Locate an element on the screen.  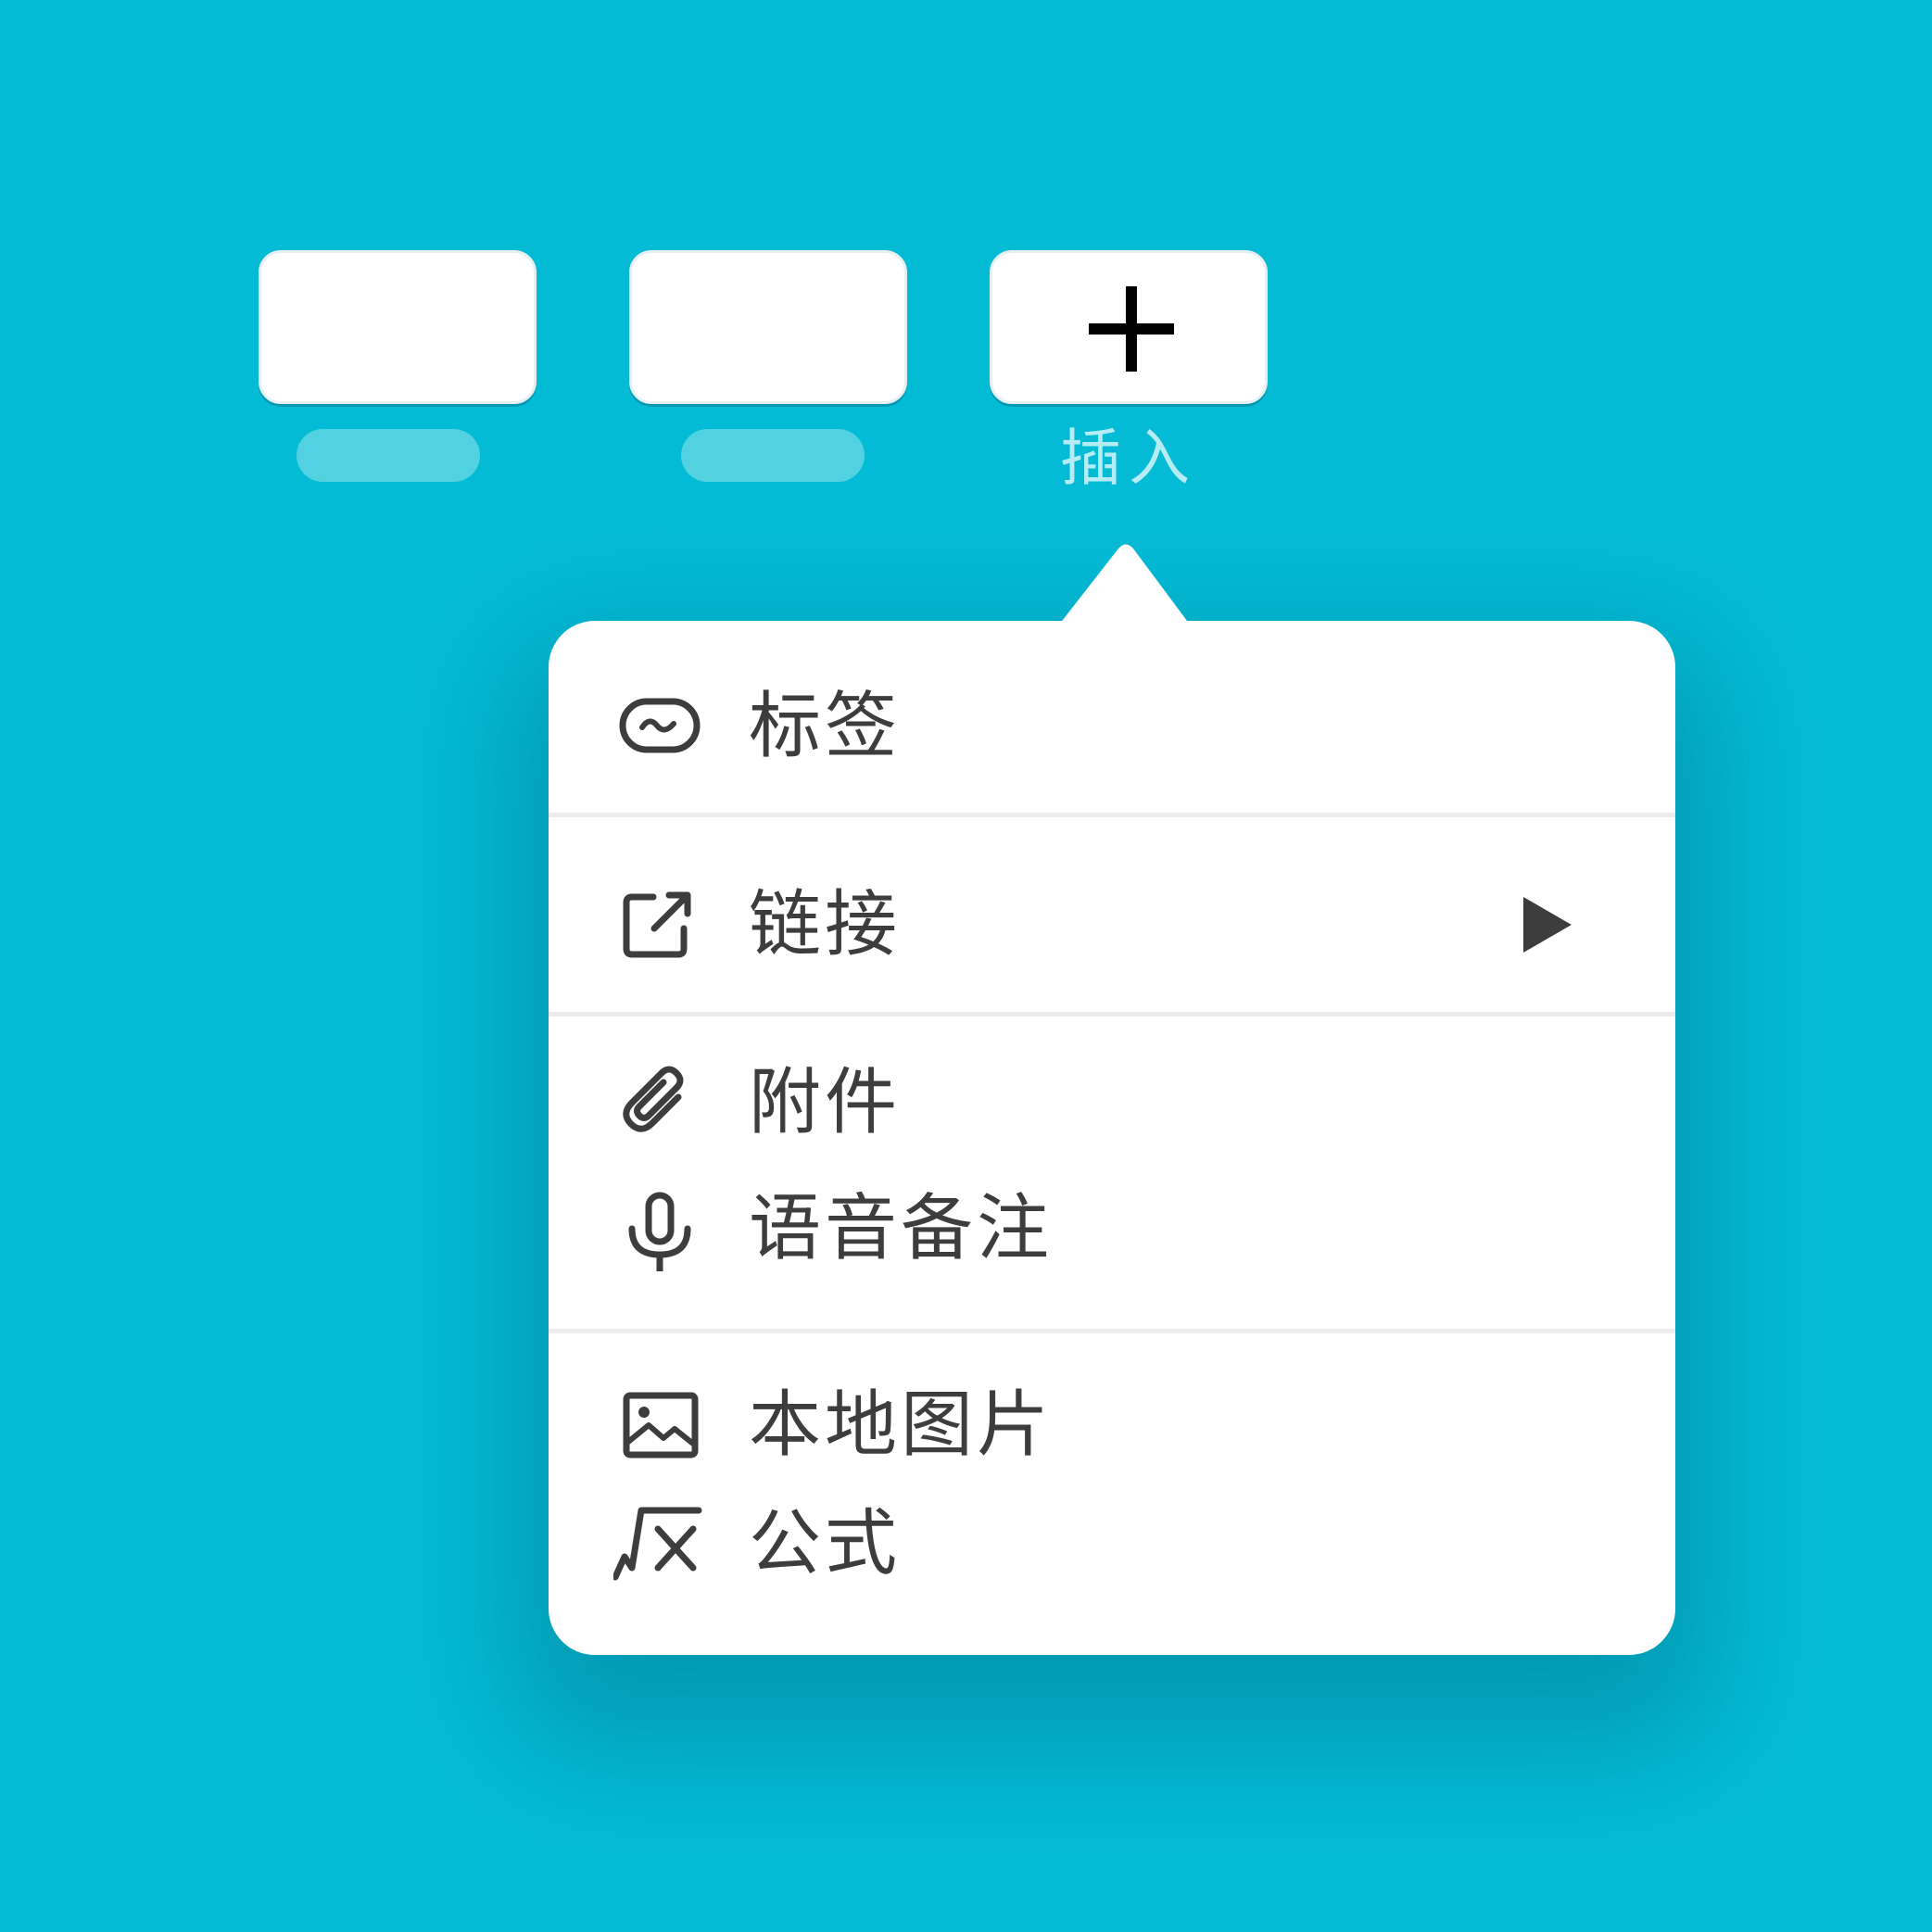
menu-item-tag: 标签 is located at coordinates (1112, 727).